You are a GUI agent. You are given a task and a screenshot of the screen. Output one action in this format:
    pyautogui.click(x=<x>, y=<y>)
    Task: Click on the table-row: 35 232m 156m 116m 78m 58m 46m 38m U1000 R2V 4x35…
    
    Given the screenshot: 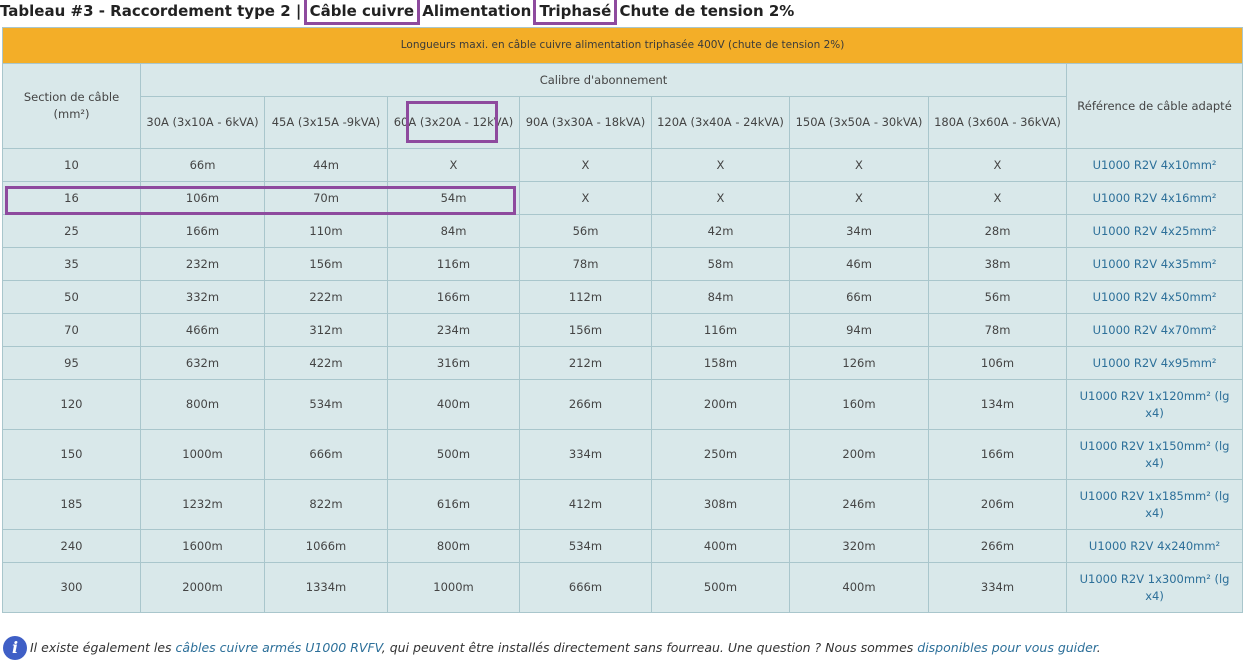 What is the action you would take?
    pyautogui.click(x=623, y=264)
    